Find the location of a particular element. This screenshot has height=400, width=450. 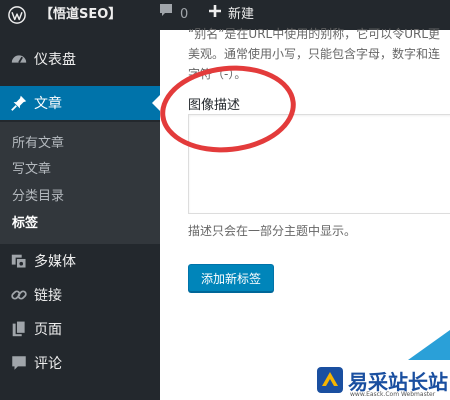

sidebar-item-media: 多媒体 is located at coordinates (80, 261).